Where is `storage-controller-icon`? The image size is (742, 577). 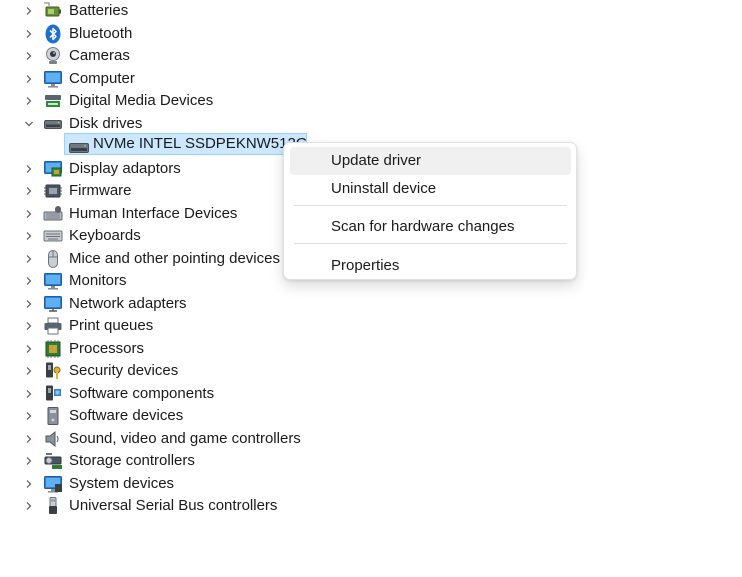 storage-controller-icon is located at coordinates (53, 461).